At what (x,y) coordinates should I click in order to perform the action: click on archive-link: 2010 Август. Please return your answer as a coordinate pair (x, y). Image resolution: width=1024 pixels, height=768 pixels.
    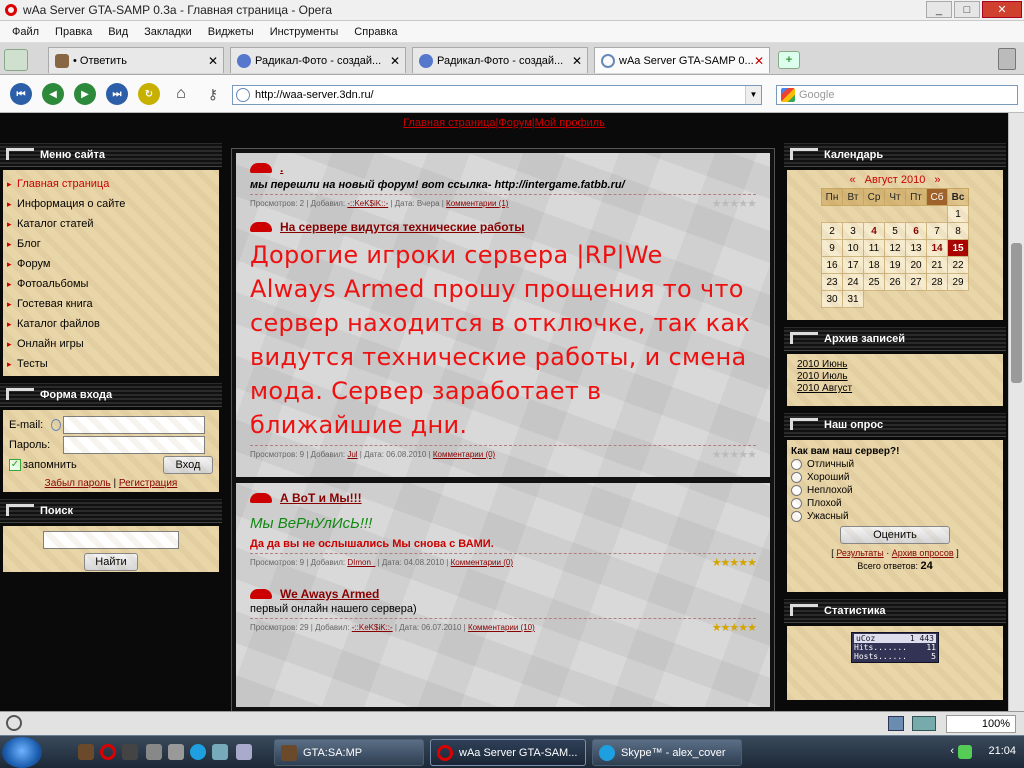
    Looking at the image, I should click on (895, 388).